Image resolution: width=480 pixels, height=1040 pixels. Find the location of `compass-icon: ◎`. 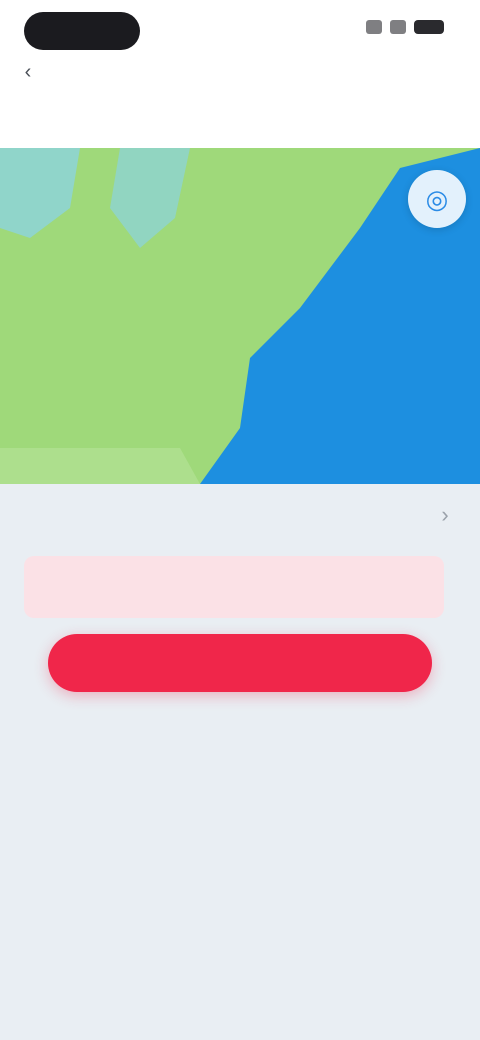

compass-icon: ◎ is located at coordinates (437, 199).